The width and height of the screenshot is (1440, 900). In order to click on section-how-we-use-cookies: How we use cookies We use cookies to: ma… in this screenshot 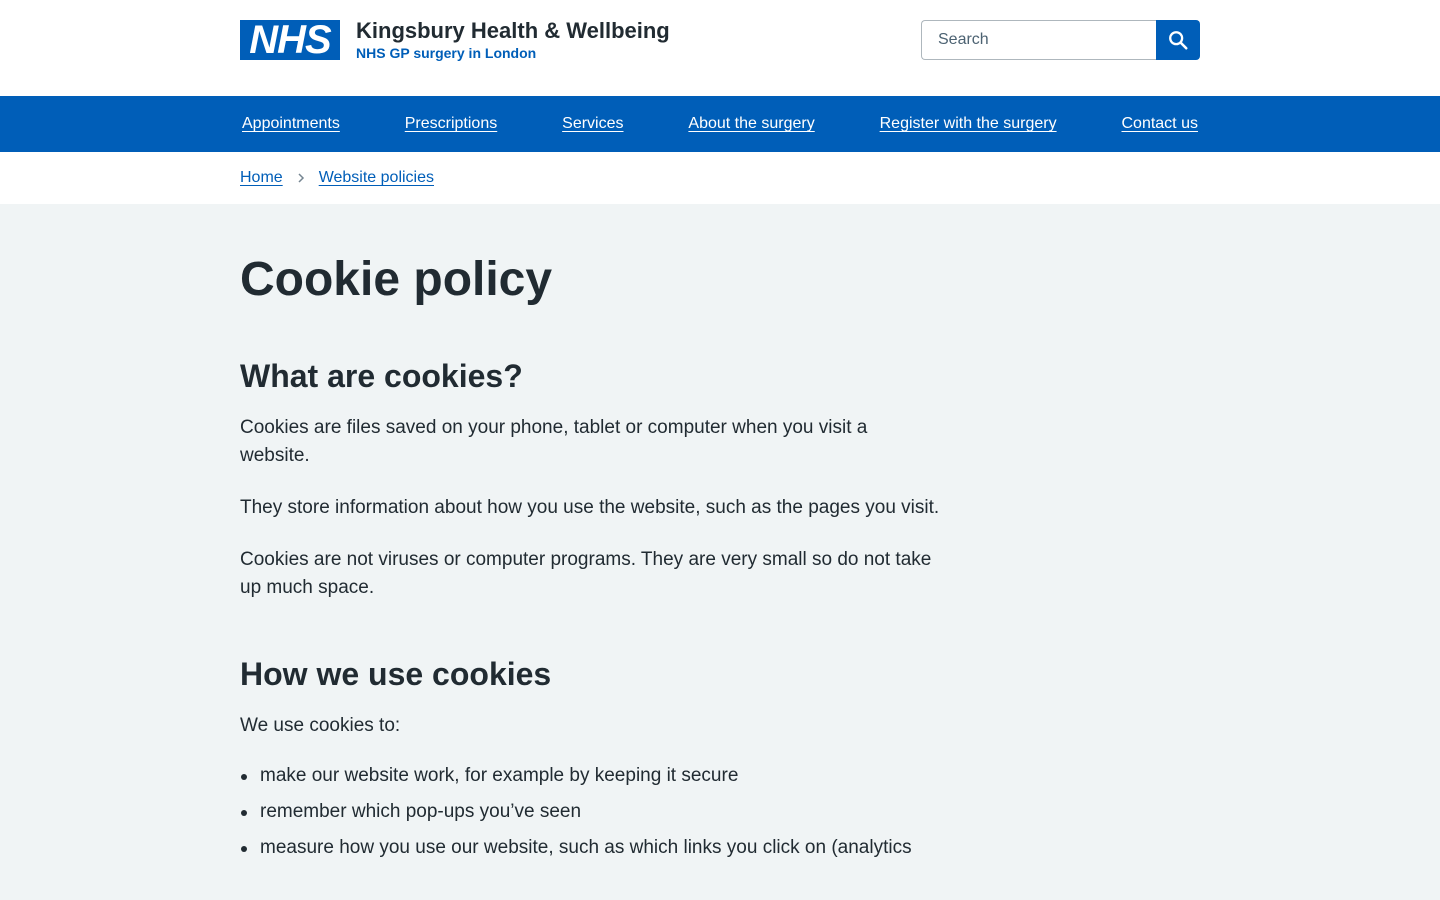, I will do `click(590, 758)`.